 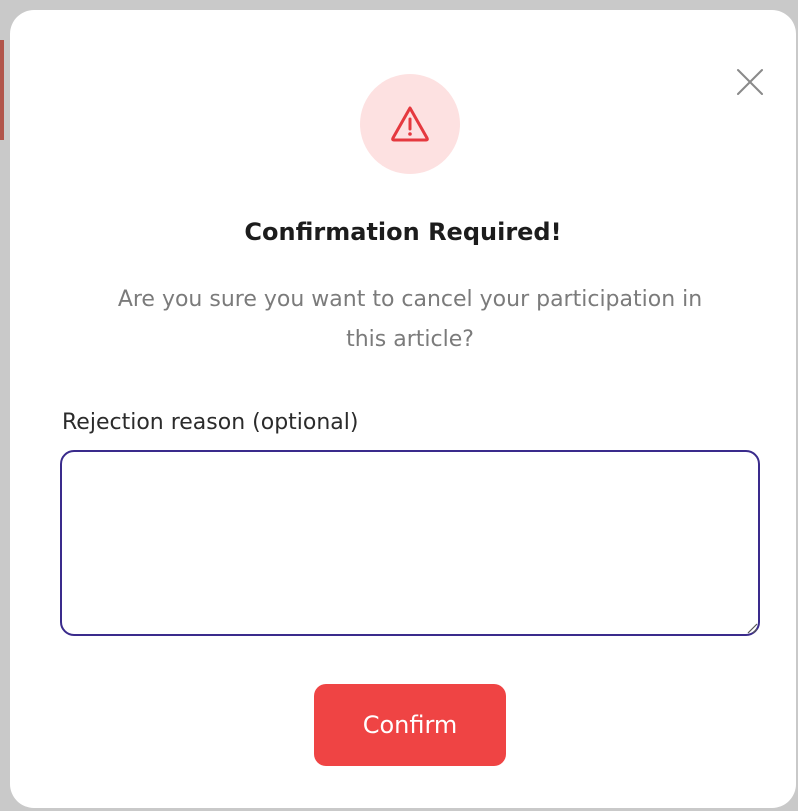 I want to click on confirm-button: Confirm, so click(x=410, y=725).